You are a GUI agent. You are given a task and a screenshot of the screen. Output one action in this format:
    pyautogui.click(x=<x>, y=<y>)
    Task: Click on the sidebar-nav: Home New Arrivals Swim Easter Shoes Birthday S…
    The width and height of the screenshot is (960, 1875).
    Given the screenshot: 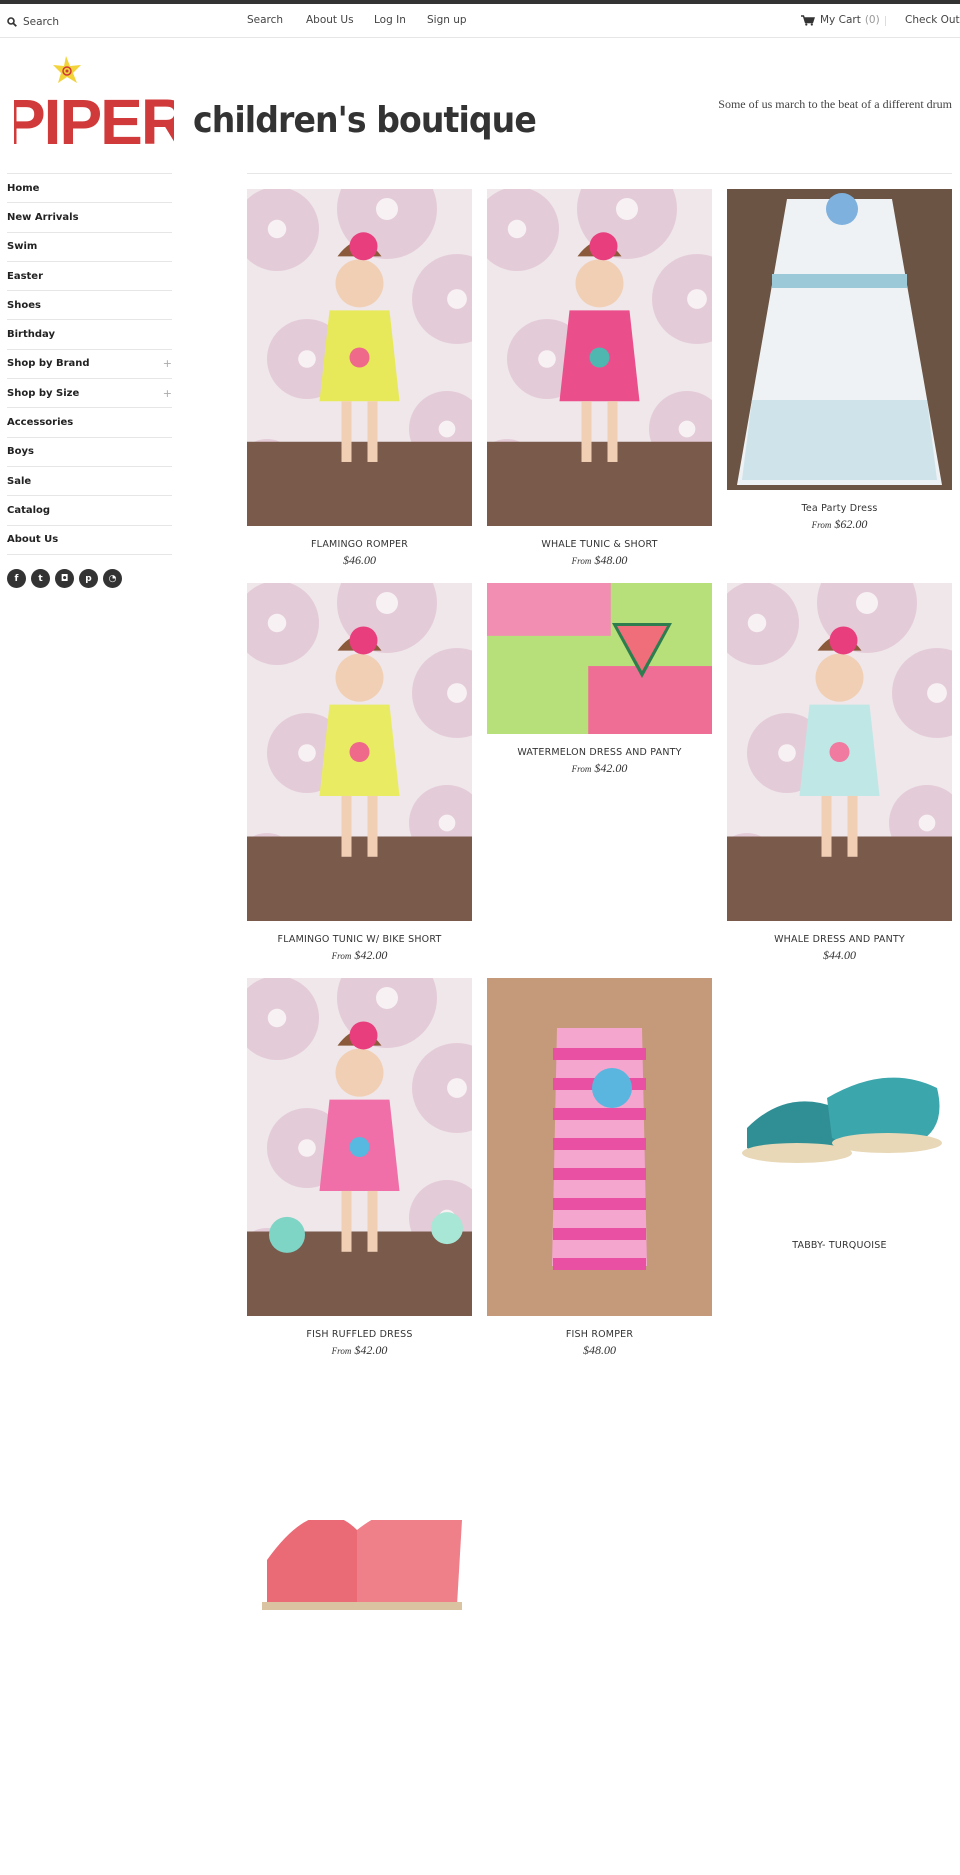 What is the action you would take?
    pyautogui.click(x=89, y=364)
    